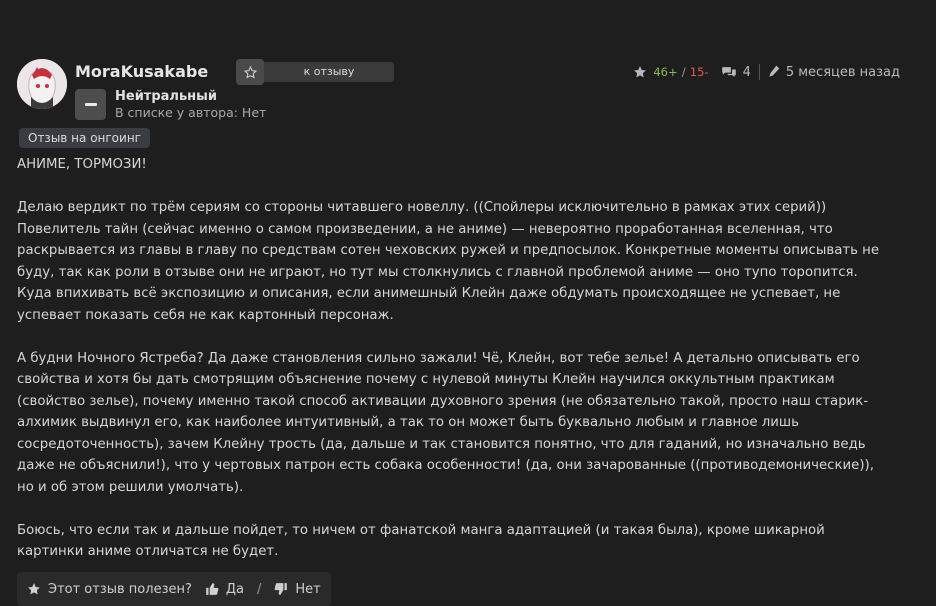  I want to click on review-meta: 46+ / 15- 4 5 месяцев назад, so click(766, 72).